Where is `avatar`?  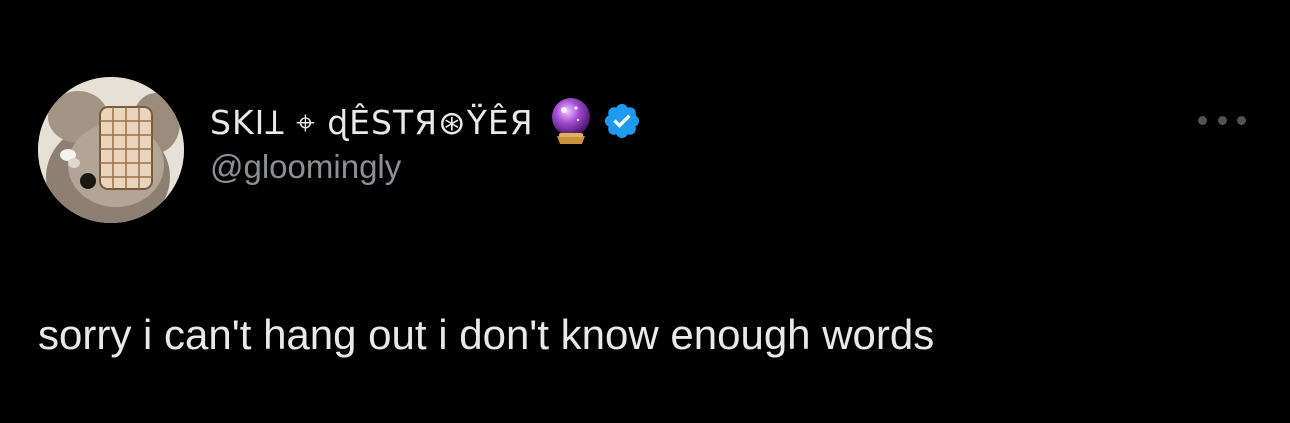
avatar is located at coordinates (111, 150).